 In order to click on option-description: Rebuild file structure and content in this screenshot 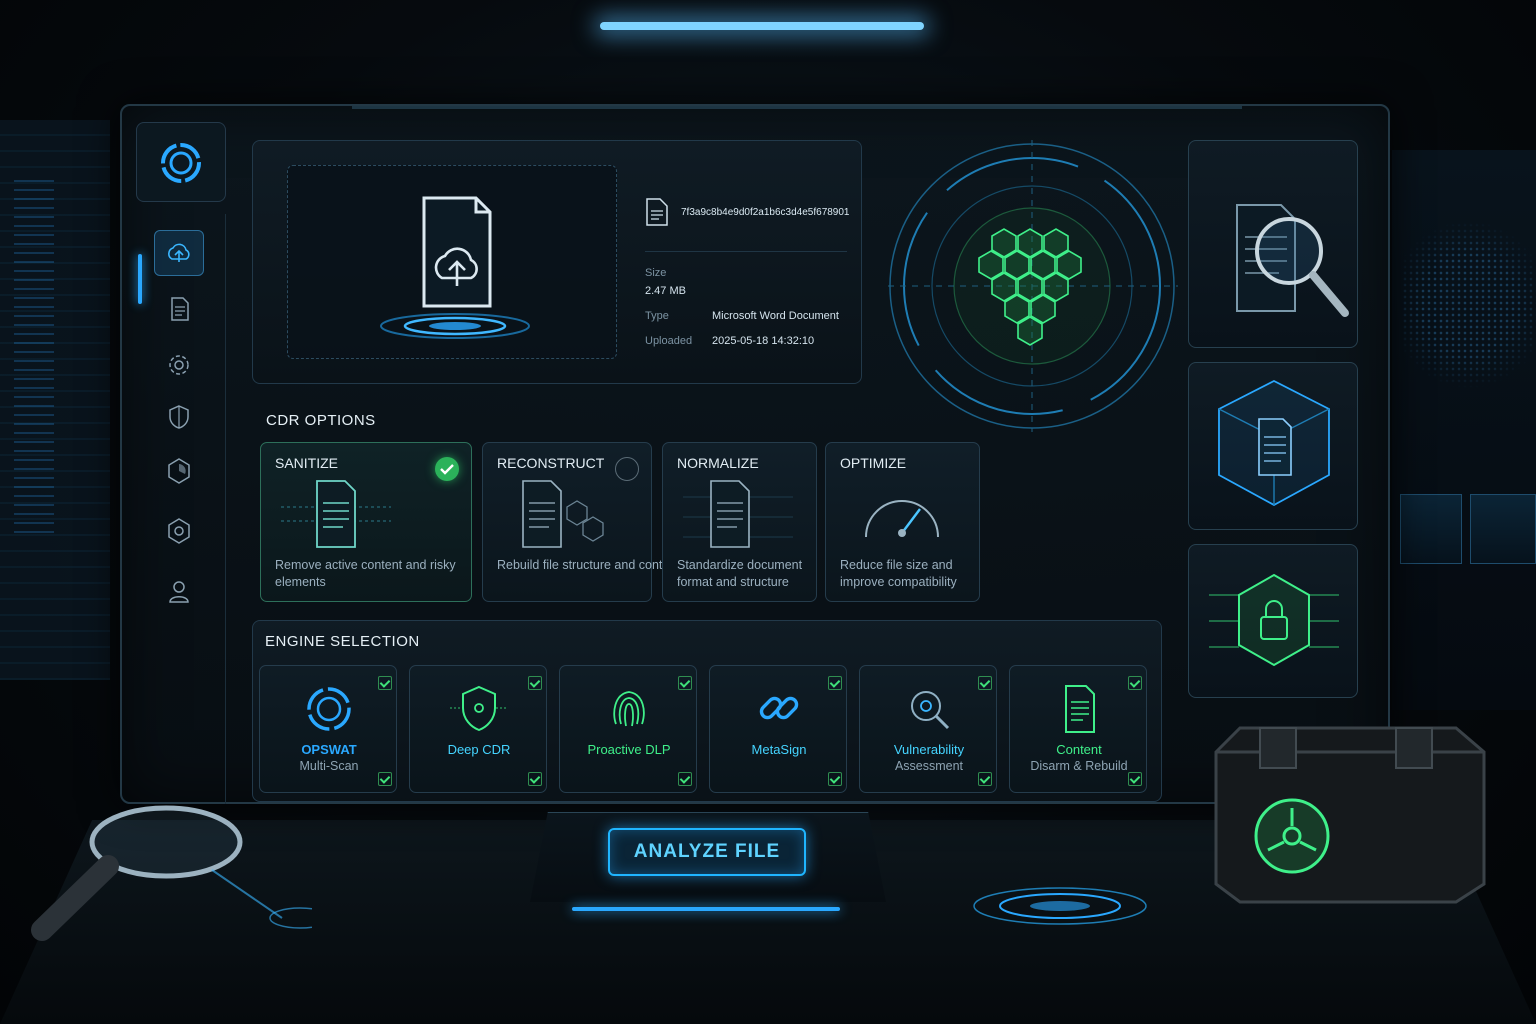, I will do `click(588, 565)`.